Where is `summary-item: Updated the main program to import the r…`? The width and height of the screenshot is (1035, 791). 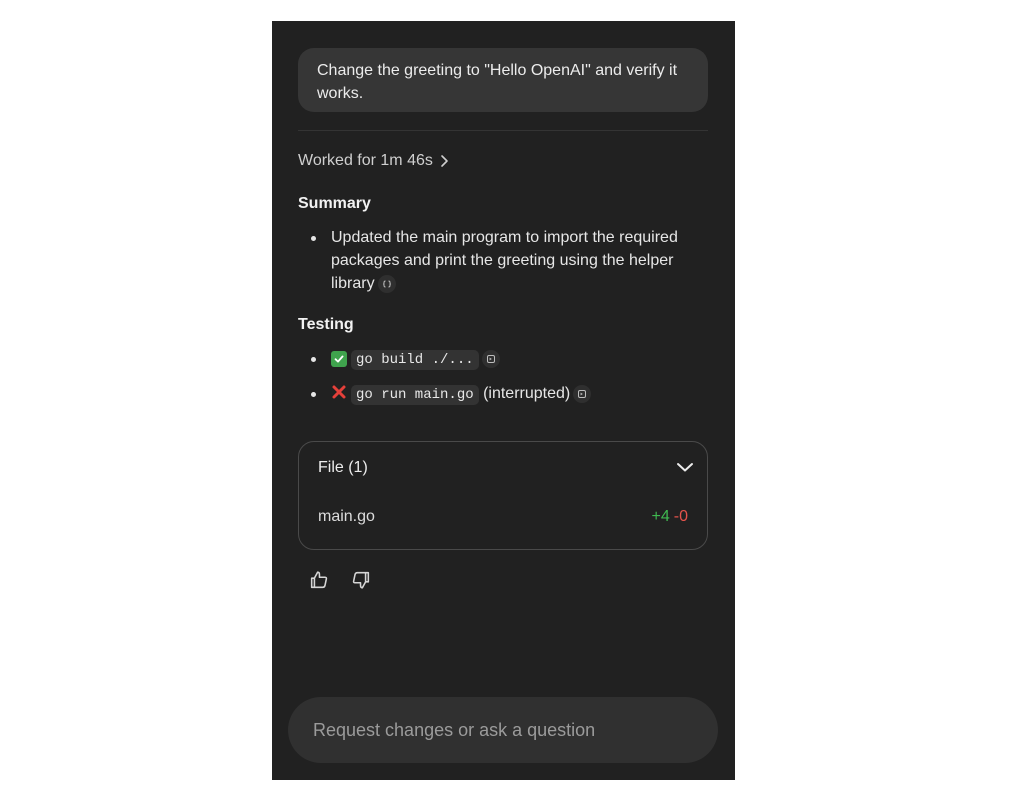
summary-item: Updated the main program to import the r… is located at coordinates (508, 260).